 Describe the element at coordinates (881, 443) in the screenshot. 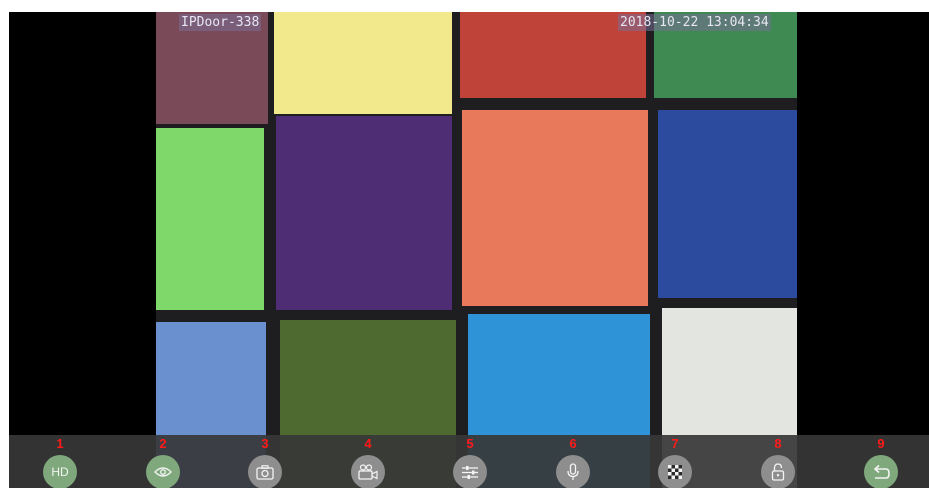

I see `toolbar-number: 9` at that location.